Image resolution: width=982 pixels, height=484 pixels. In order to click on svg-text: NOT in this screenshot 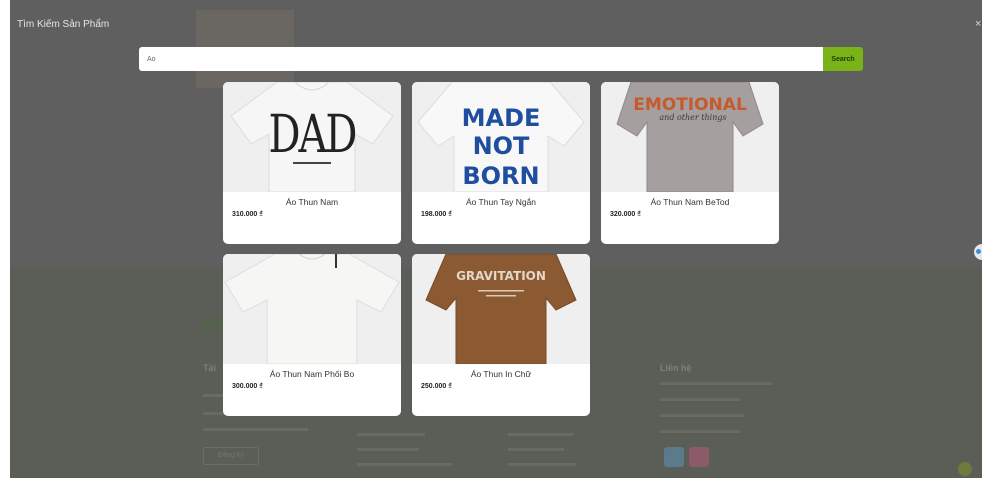, I will do `click(501, 146)`.